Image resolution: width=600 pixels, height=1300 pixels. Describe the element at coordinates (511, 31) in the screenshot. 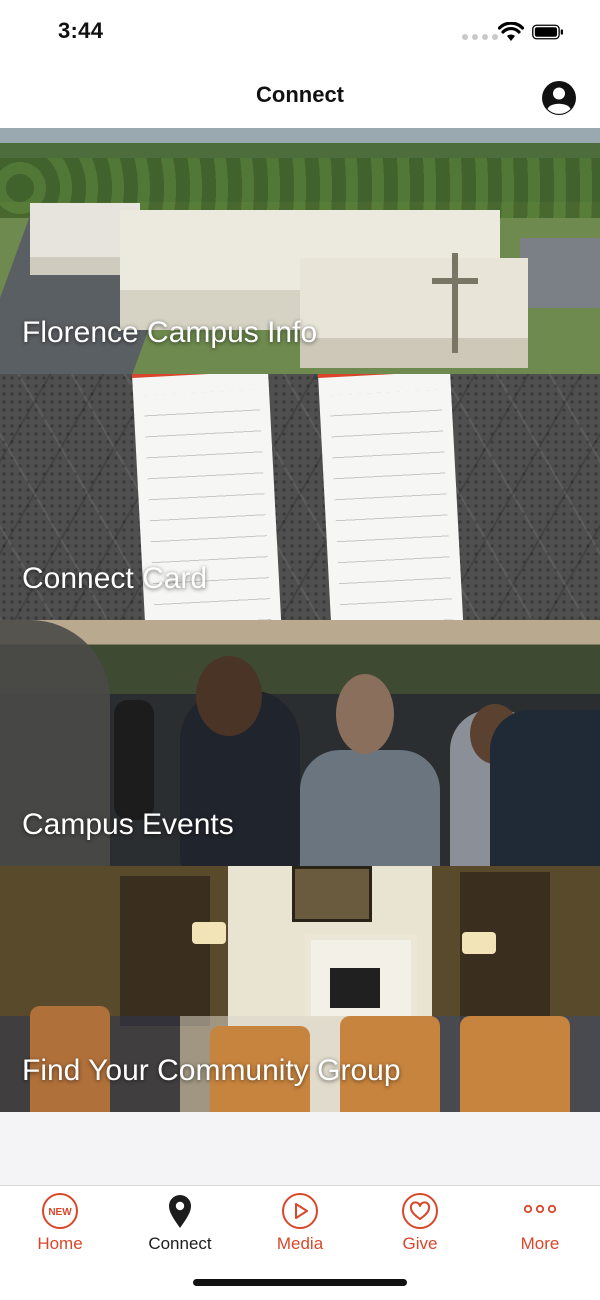

I see `wifi-icon` at that location.